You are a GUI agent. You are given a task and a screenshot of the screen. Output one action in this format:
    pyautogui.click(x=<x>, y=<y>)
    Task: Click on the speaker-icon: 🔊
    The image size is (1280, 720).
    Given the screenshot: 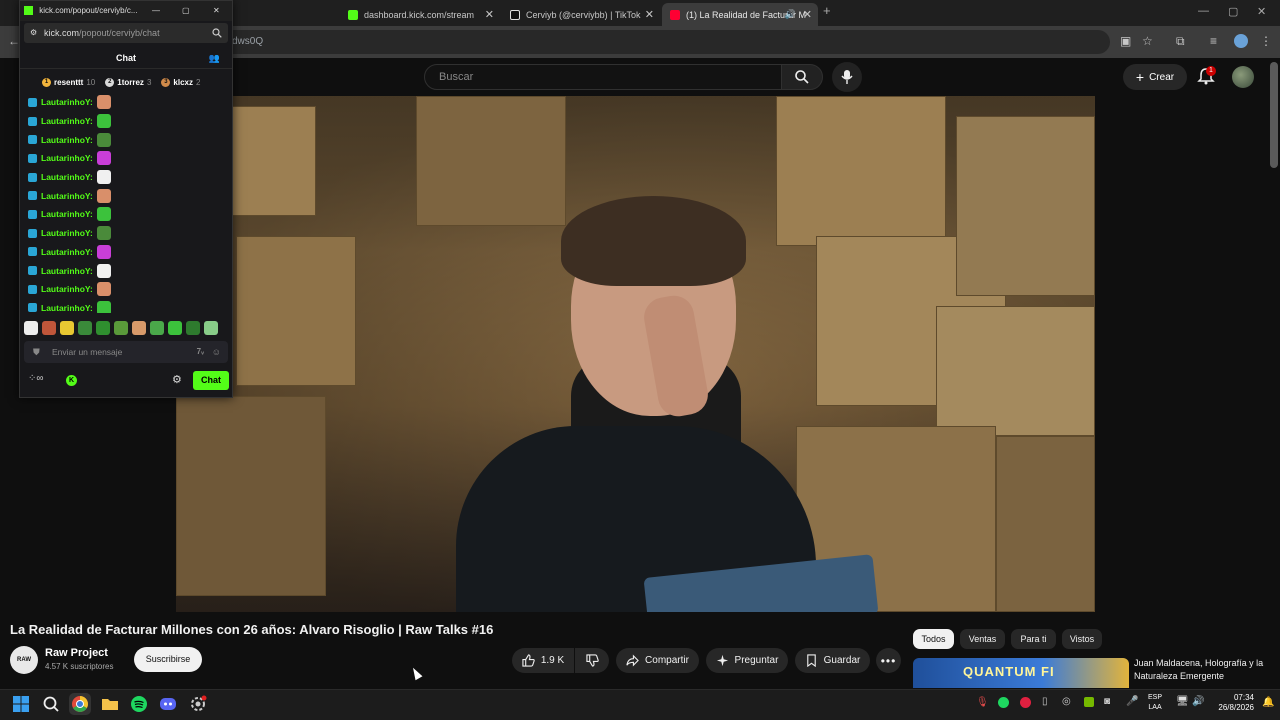 What is the action you would take?
    pyautogui.click(x=790, y=14)
    